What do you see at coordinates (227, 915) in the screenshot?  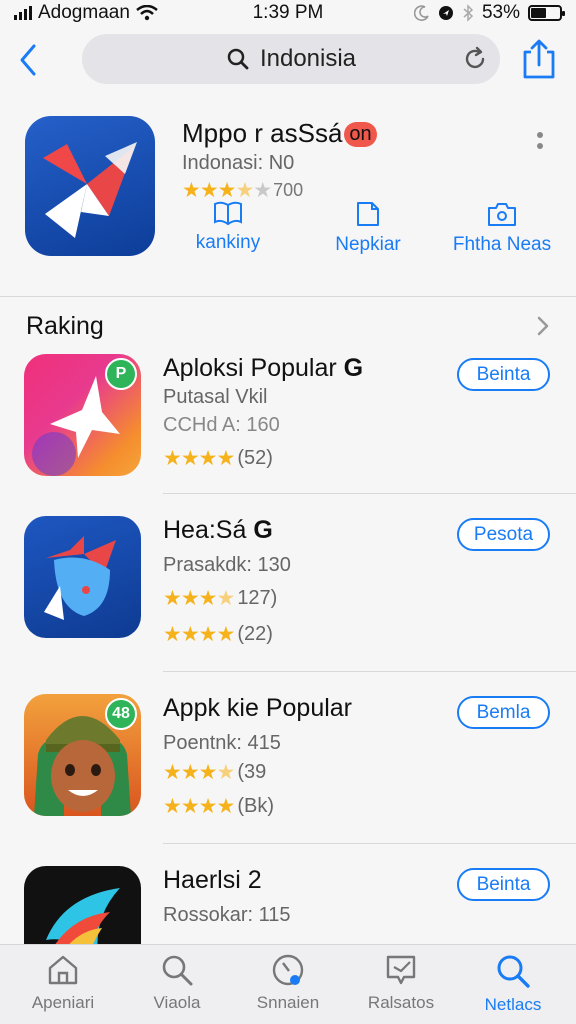 I see `app-developer: Rossokar: 115` at bounding box center [227, 915].